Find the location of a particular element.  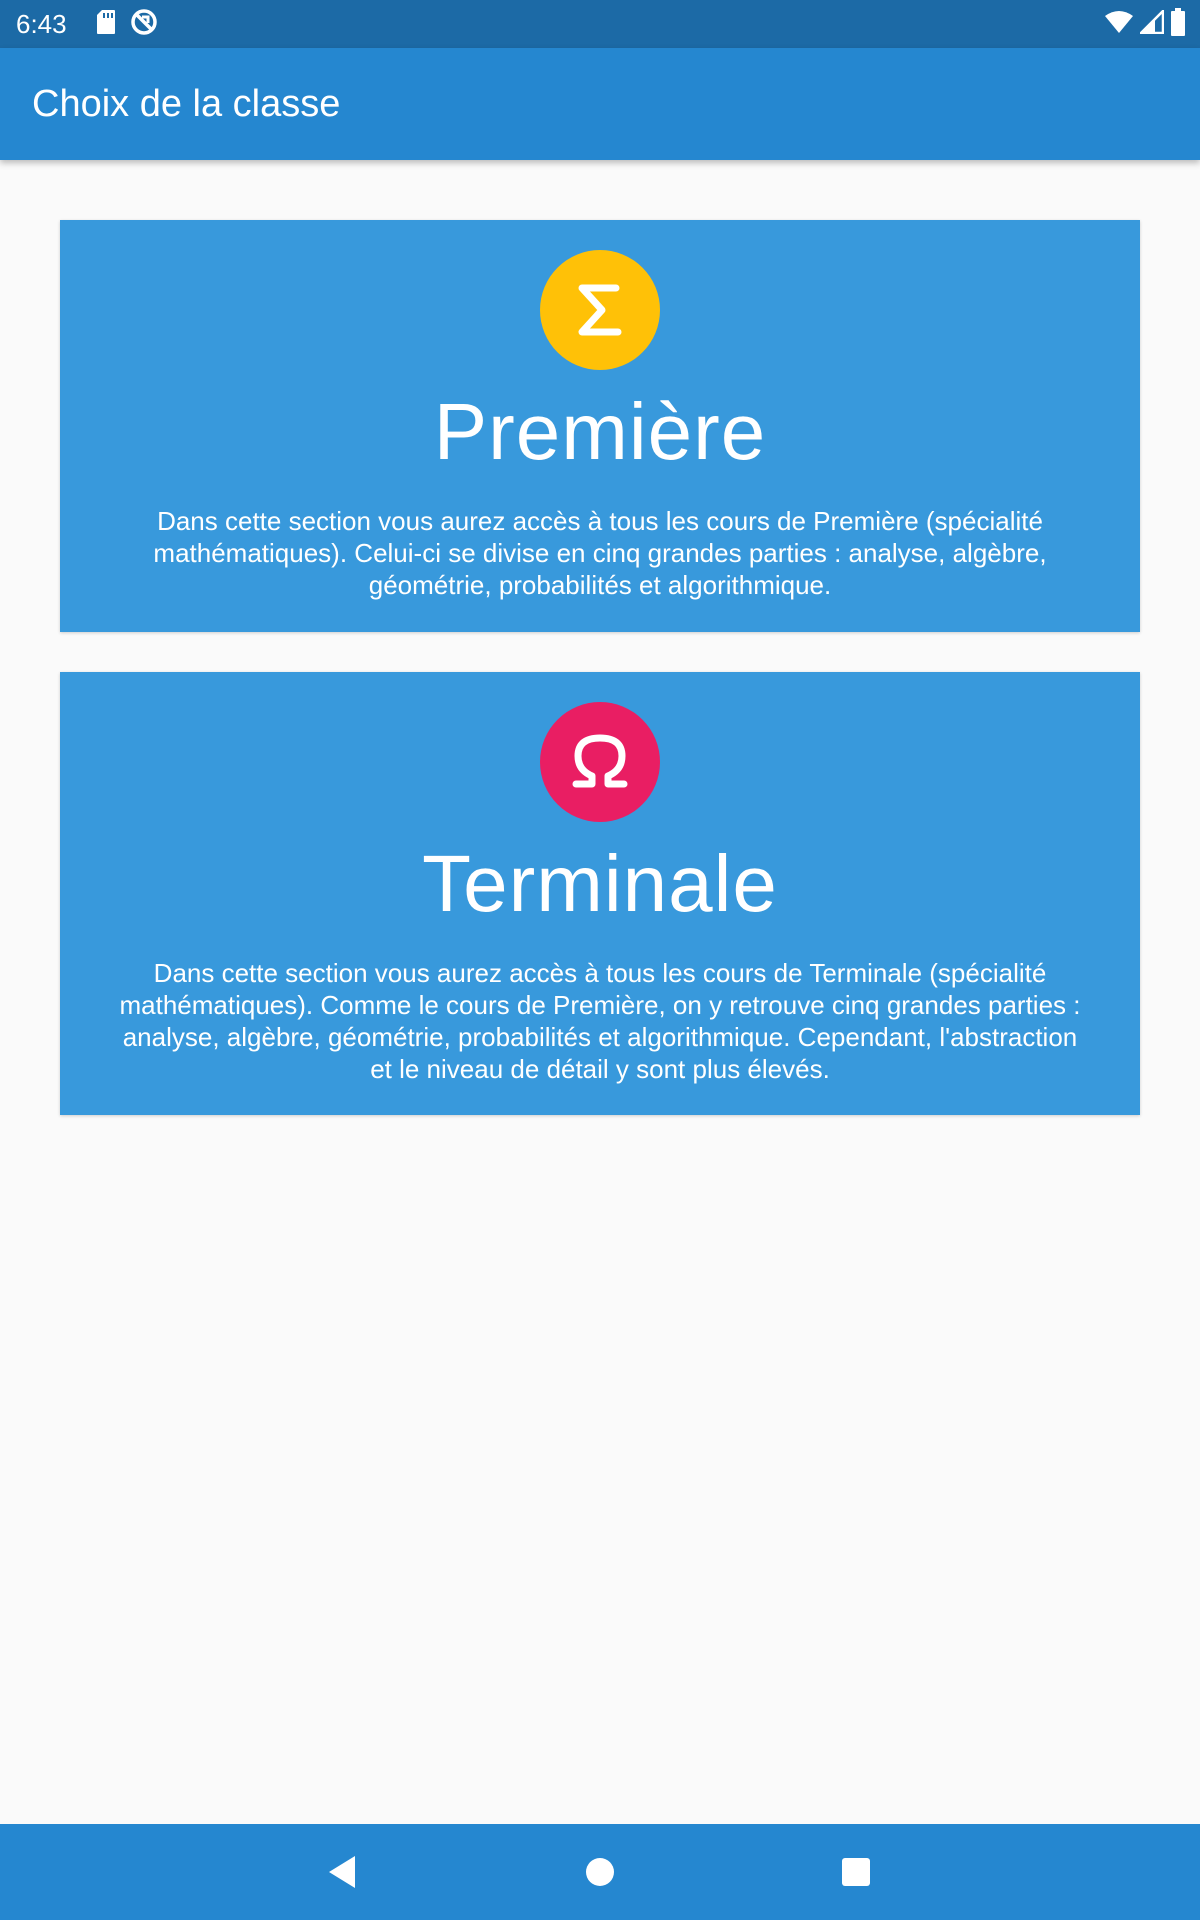

sigma-icon is located at coordinates (600, 310).